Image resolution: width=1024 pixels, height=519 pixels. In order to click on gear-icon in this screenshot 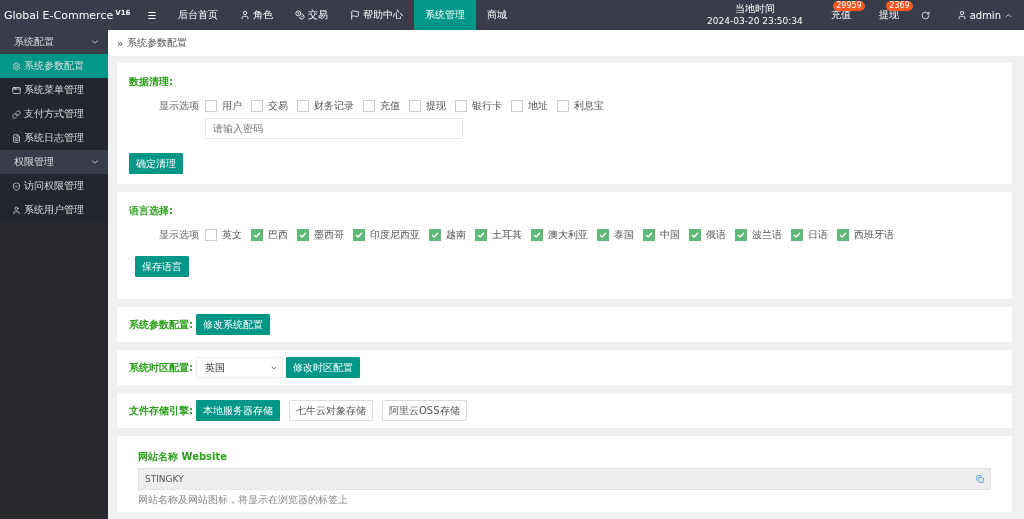, I will do `click(16, 66)`.